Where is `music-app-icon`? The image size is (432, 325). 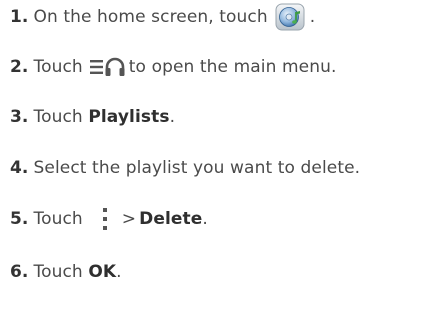
music-app-icon is located at coordinates (290, 17).